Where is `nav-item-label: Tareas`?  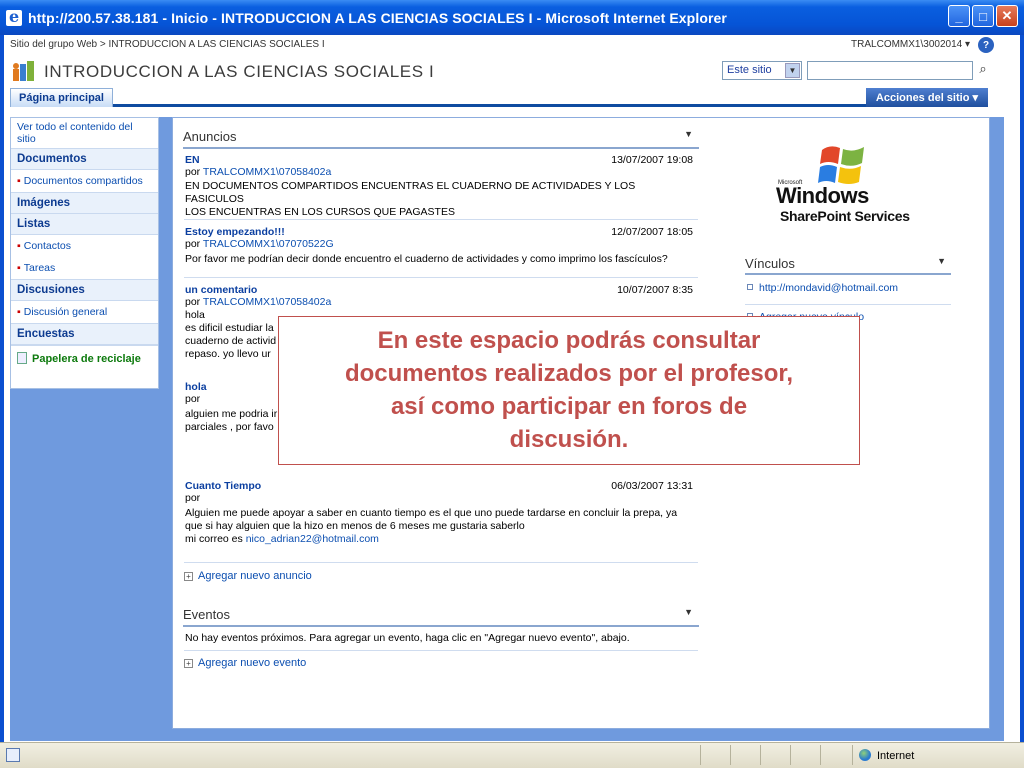
nav-item-label: Tareas is located at coordinates (39, 268).